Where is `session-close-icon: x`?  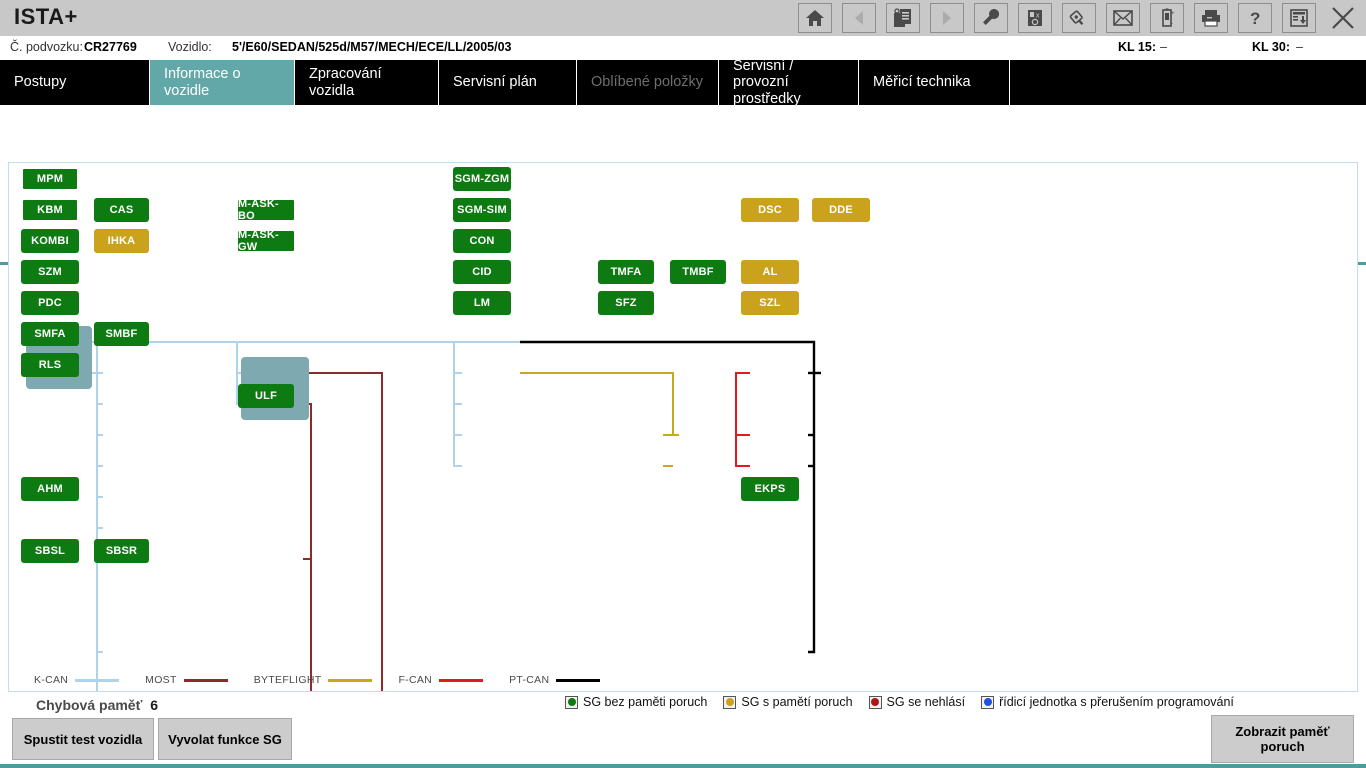 session-close-icon: x is located at coordinates (1035, 18).